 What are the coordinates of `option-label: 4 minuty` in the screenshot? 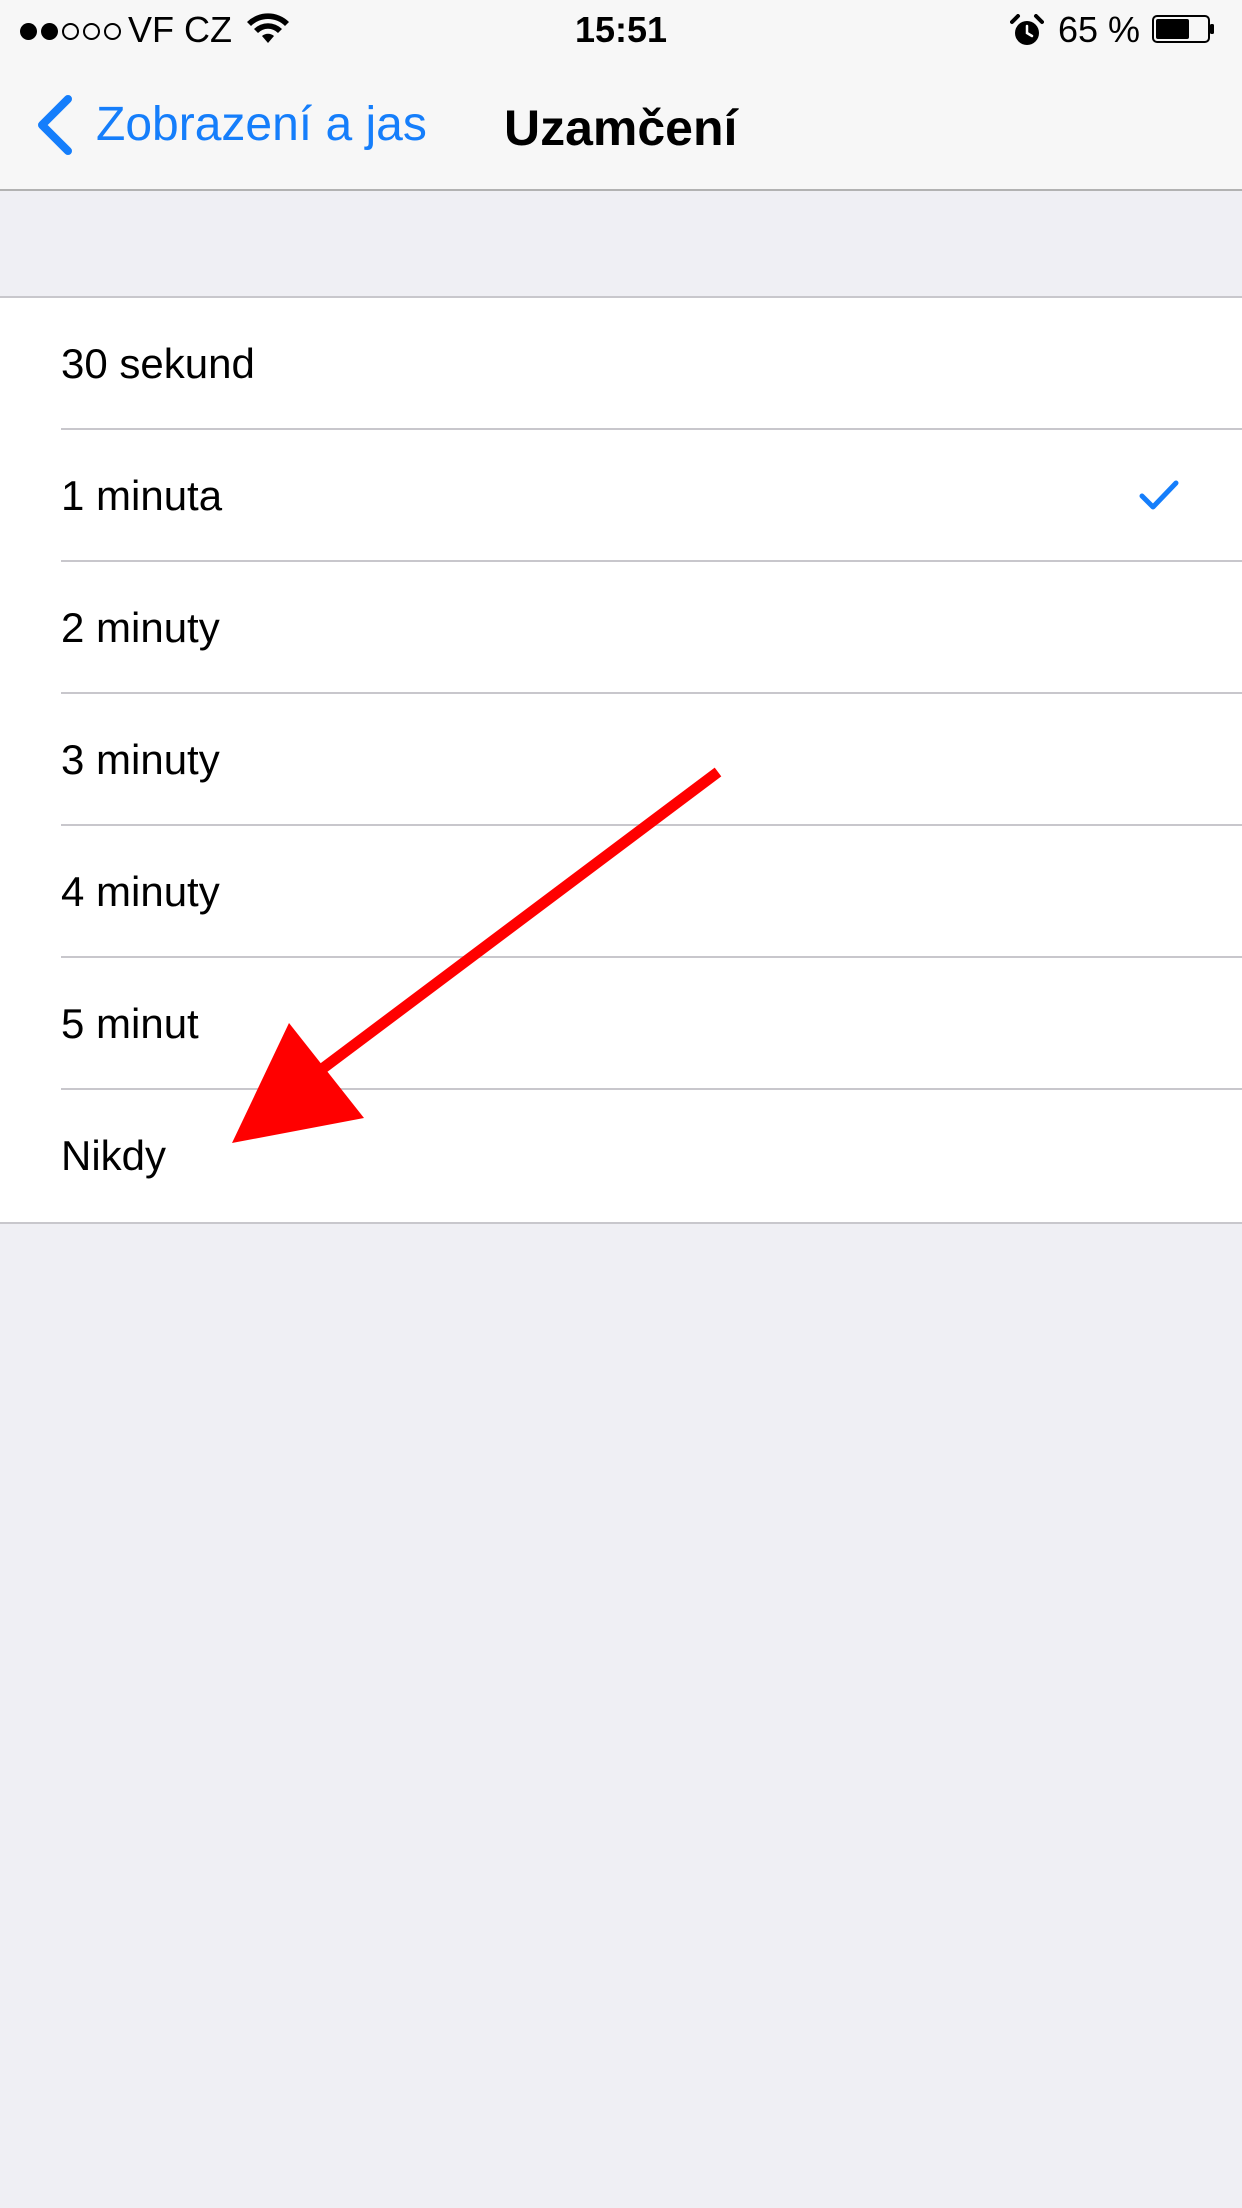 It's located at (140, 891).